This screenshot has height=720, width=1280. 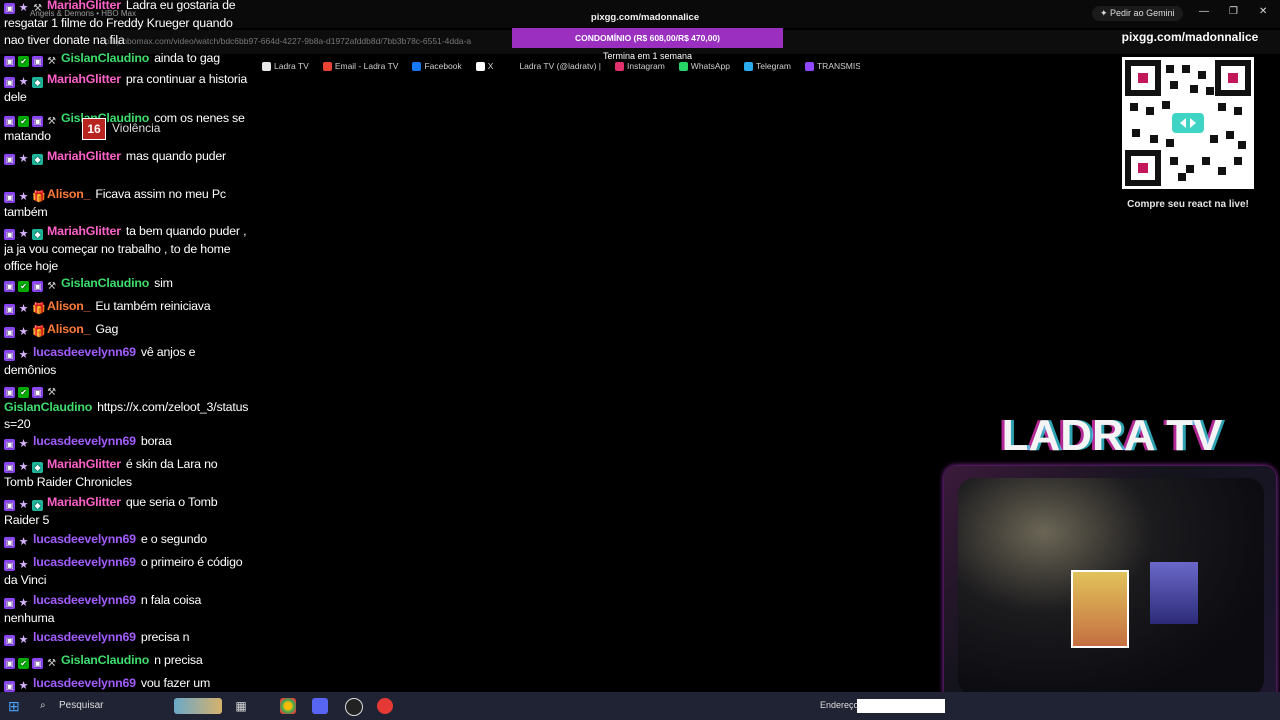 I want to click on chat-message: ▣ ★ lucasdeevelynn69 n fala coisa nenhuma, so click(x=126, y=609).